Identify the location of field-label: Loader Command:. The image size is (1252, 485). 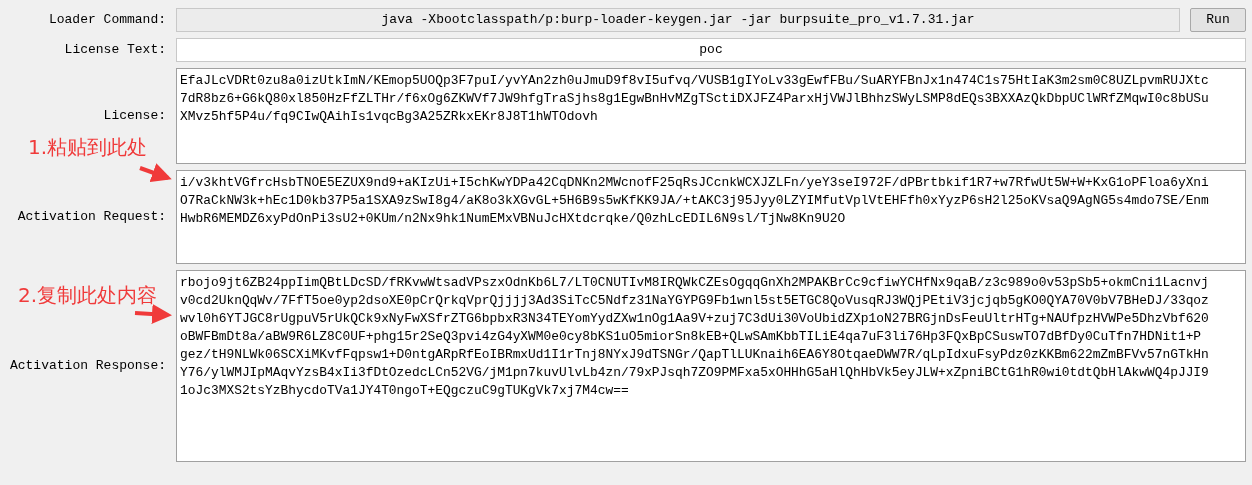
(107, 20).